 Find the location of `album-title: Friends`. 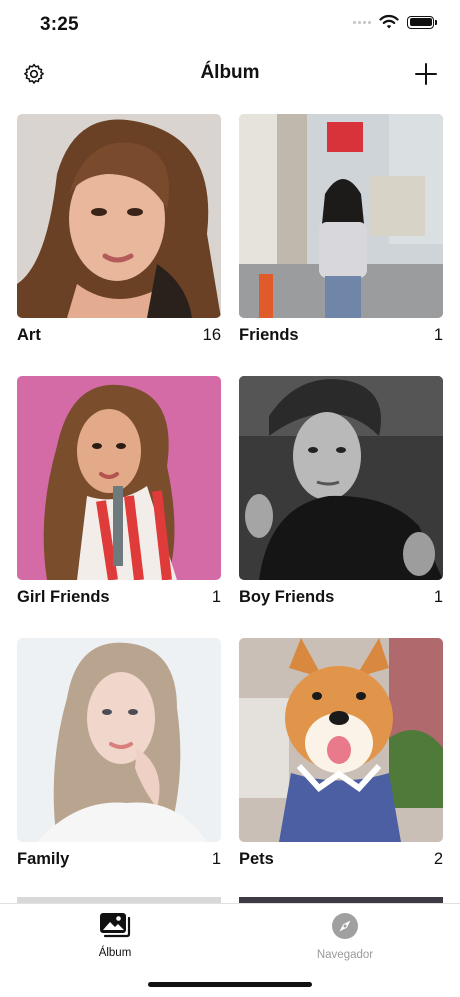

album-title: Friends is located at coordinates (269, 335).